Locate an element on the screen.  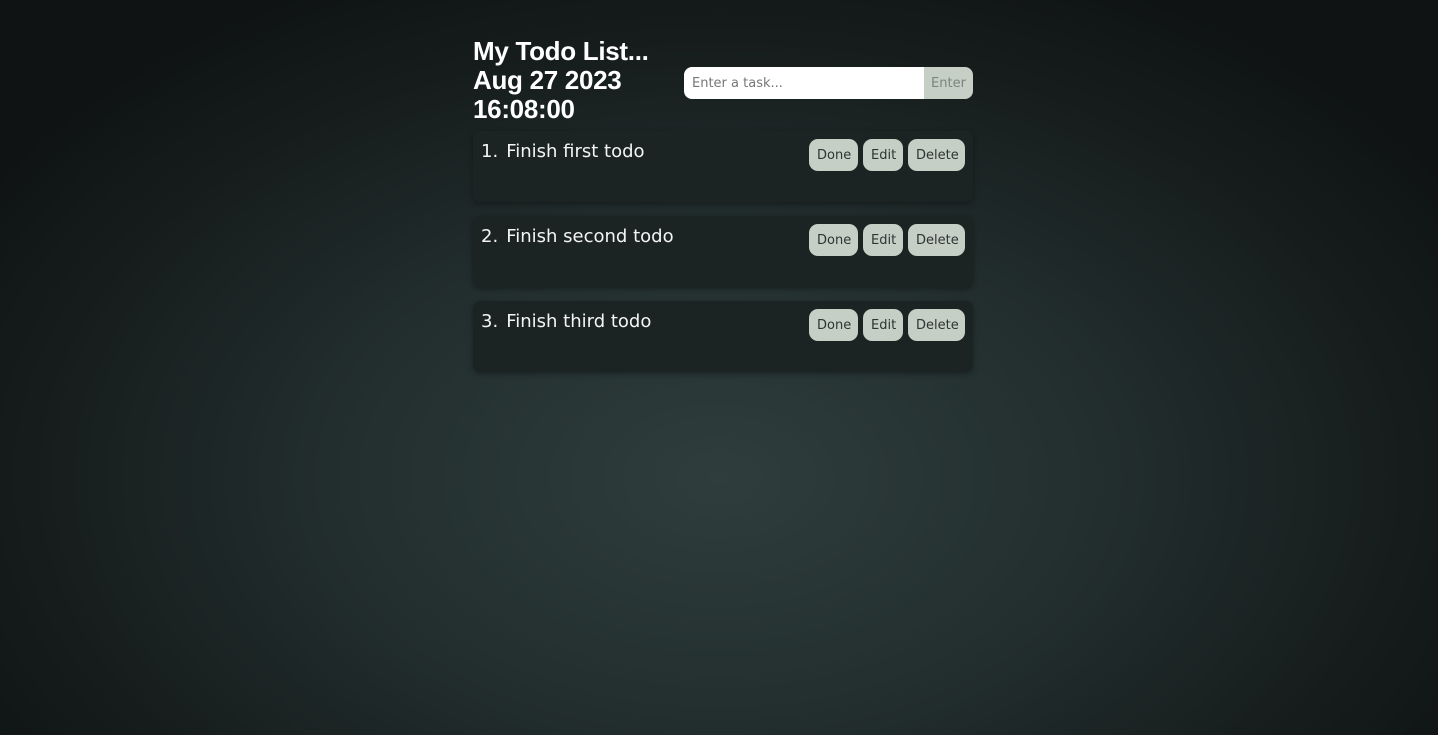
todo-item: 2. Finish second todo Done Edit Delete is located at coordinates (723, 251).